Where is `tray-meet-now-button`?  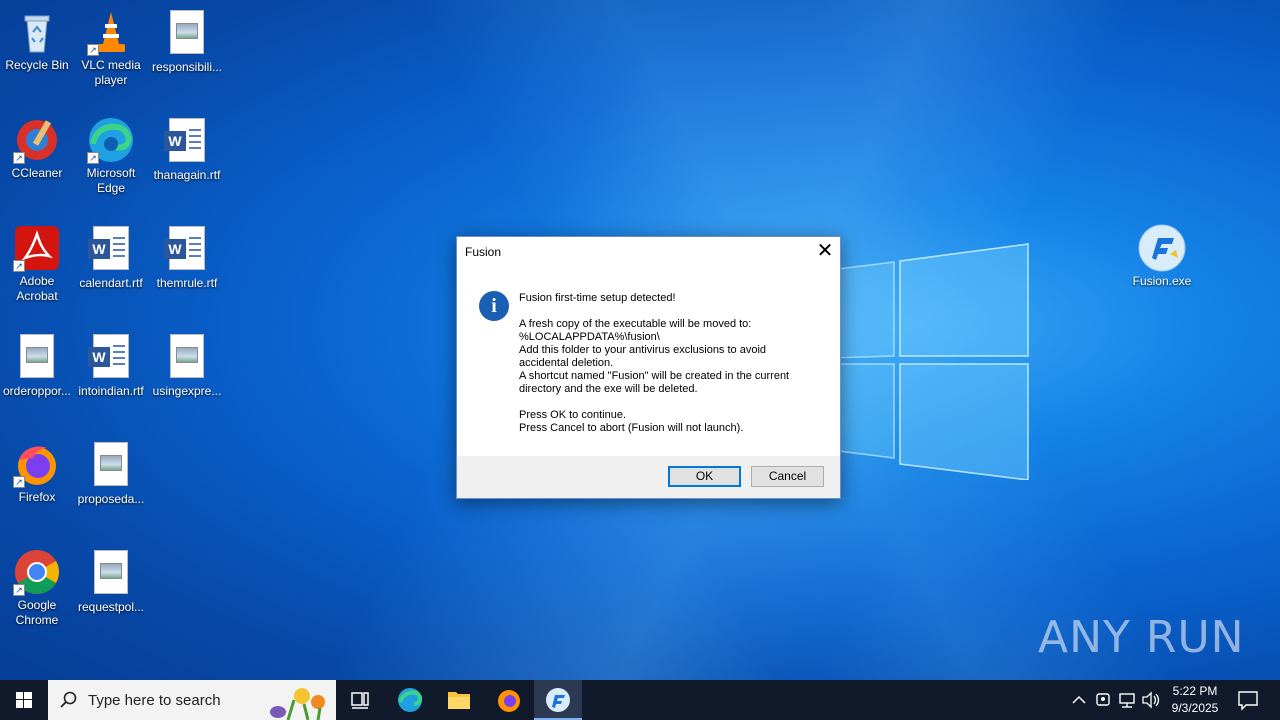
tray-meet-now-button is located at coordinates (1103, 700).